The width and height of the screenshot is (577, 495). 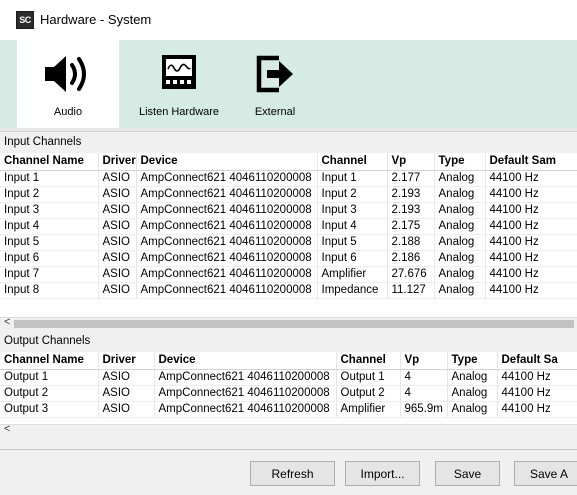 I want to click on table-cell: Input 7, so click(x=49, y=274).